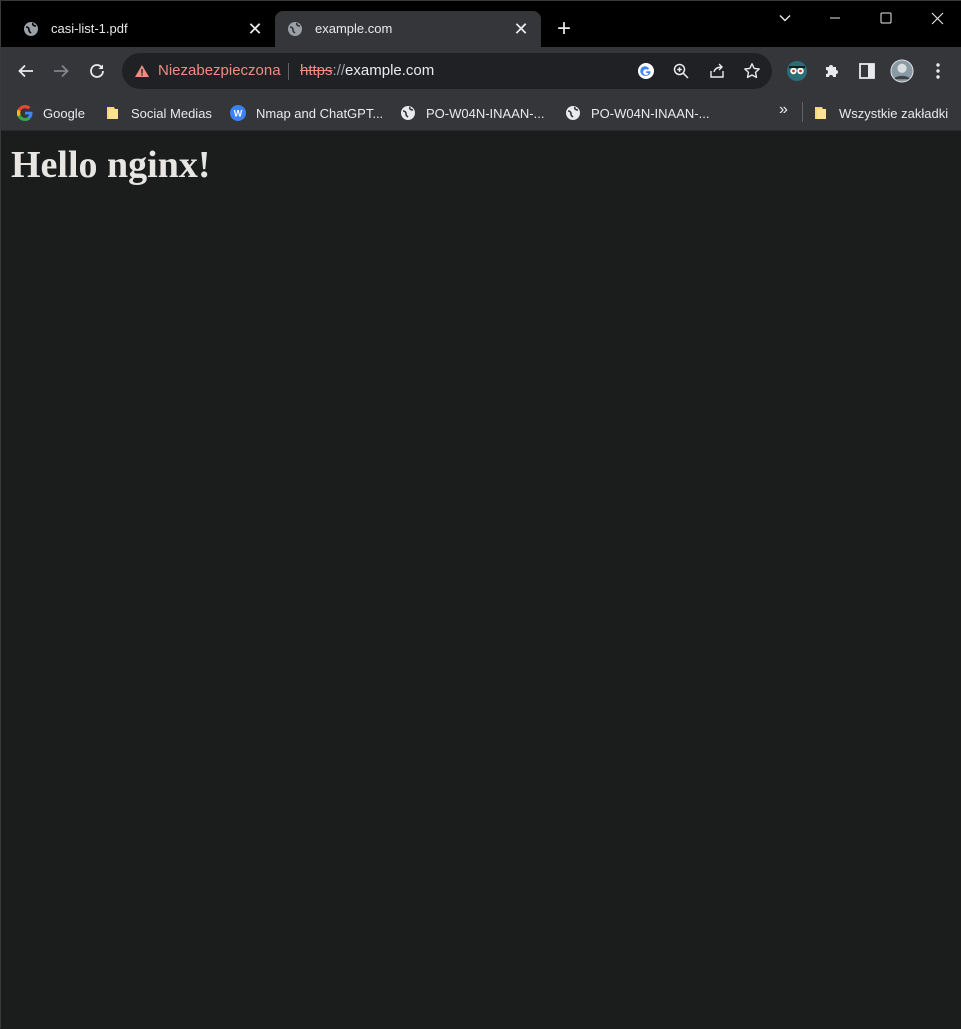 The height and width of the screenshot is (1029, 961). I want to click on url-host: example.com, so click(390, 70).